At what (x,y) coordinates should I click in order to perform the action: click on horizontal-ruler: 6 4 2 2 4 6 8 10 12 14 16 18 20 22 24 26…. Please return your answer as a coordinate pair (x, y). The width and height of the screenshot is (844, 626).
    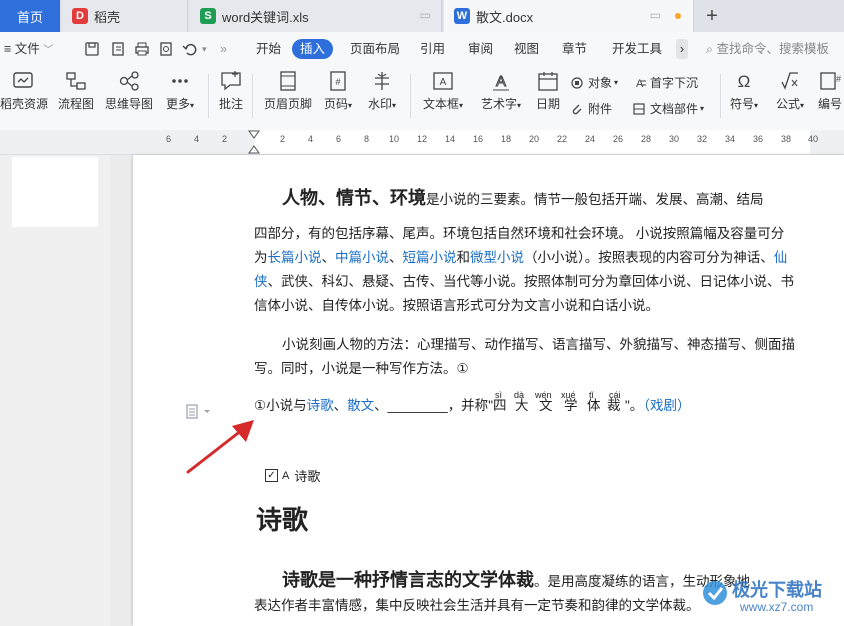
    Looking at the image, I should click on (422, 142).